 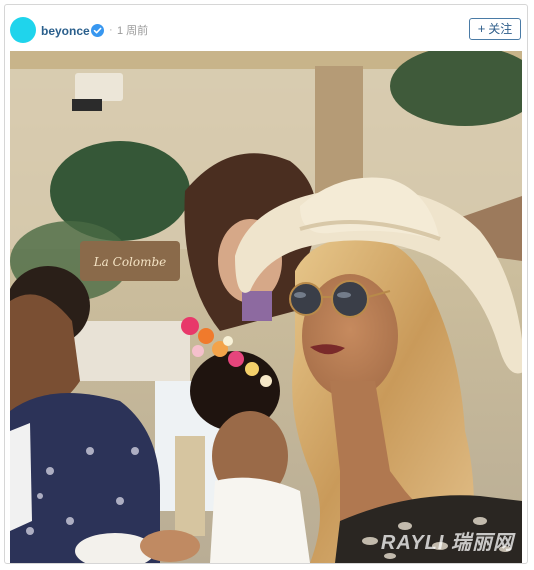 I want to click on post-header: beyonce · 1 周前 + 关注, so click(x=266, y=28).